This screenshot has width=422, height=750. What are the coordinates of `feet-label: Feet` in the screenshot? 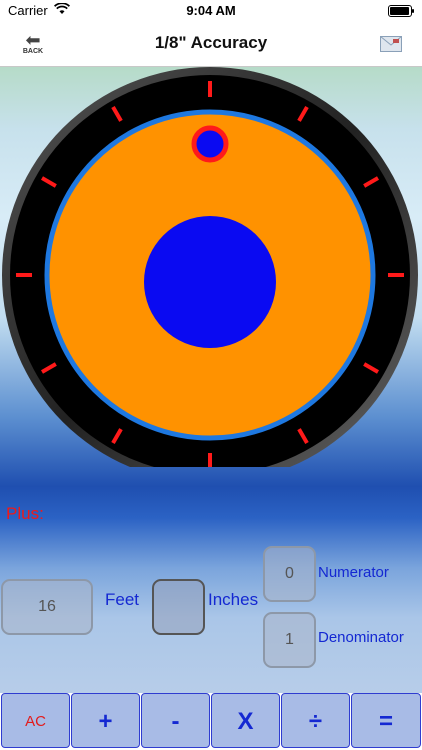 It's located at (122, 599).